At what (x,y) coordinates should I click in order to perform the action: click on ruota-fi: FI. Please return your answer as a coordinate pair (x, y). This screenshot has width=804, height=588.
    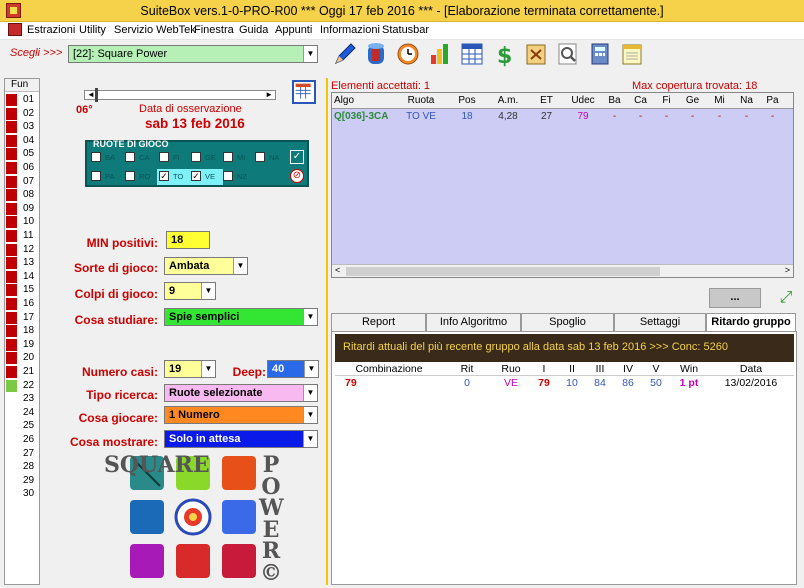
    Looking at the image, I should click on (174, 158).